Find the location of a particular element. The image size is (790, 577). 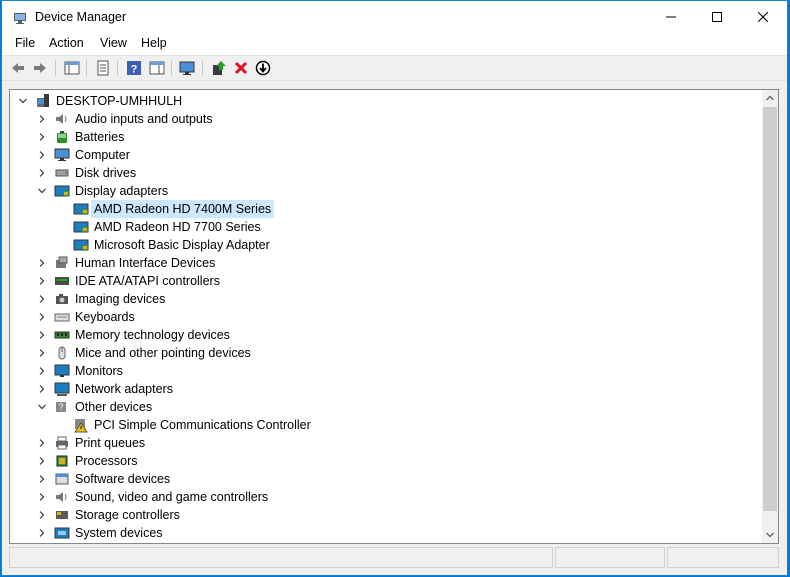

tree-item: Software devices is located at coordinates (385, 479).